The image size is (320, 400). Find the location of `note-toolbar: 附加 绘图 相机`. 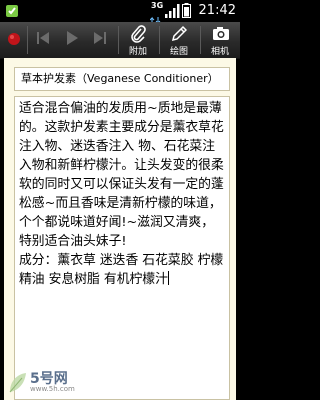

note-toolbar: 附加 绘图 相机 is located at coordinates (120, 40).